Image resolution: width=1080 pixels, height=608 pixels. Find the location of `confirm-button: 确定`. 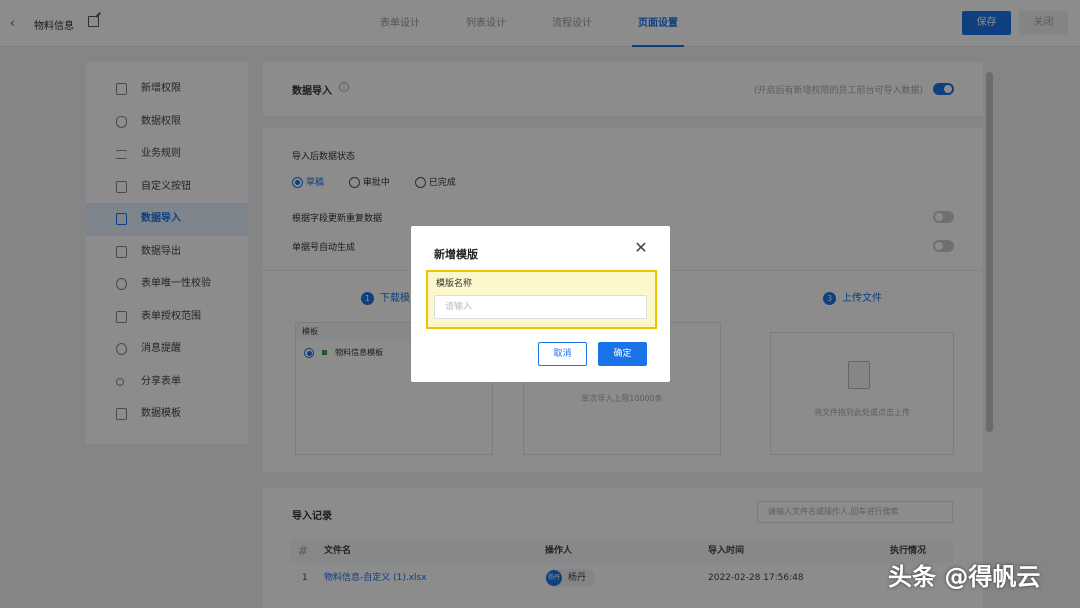

confirm-button: 确定 is located at coordinates (622, 354).